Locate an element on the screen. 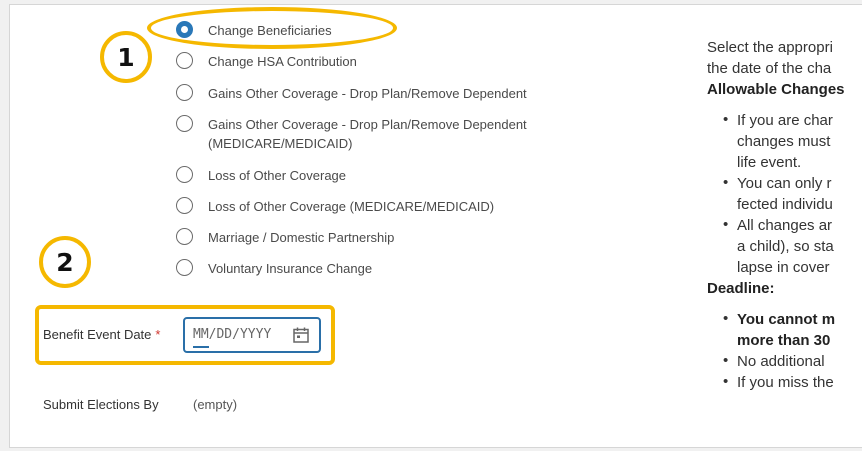 The height and width of the screenshot is (451, 862). bullet-2-line-2: fected individu is located at coordinates (785, 204).